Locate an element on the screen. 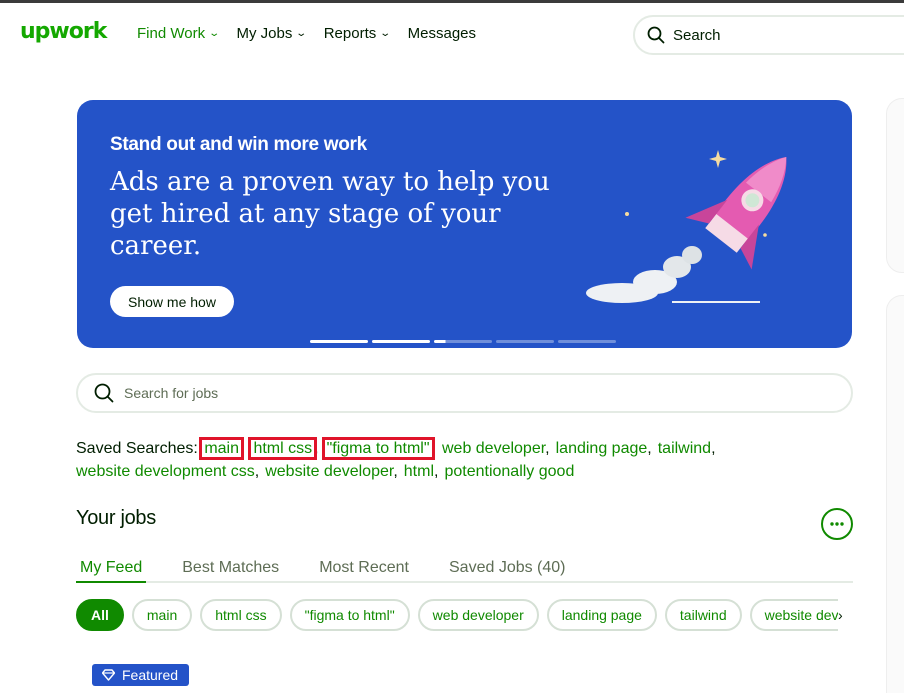 This screenshot has width=904, height=693. saved-search-link: html is located at coordinates (419, 471).